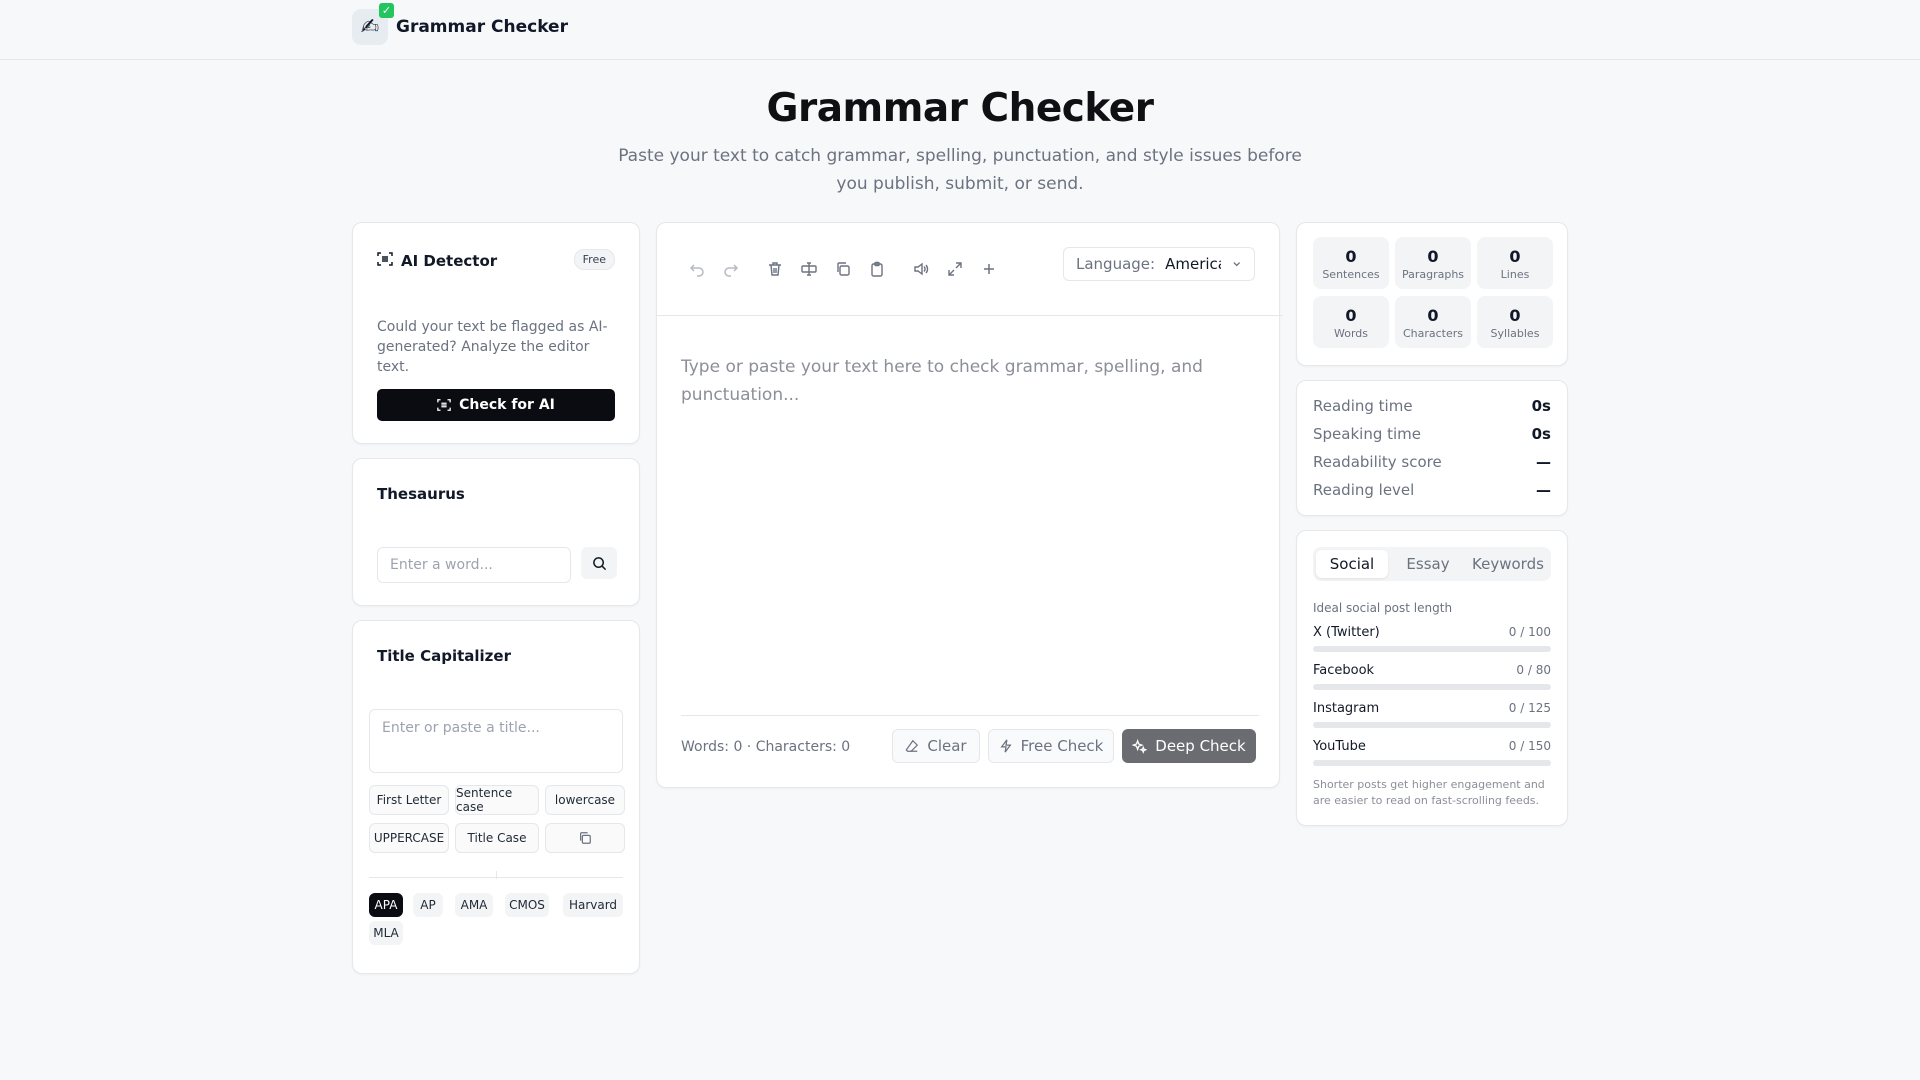 The image size is (1920, 1080). I want to click on fullscreen-button, so click(955, 269).